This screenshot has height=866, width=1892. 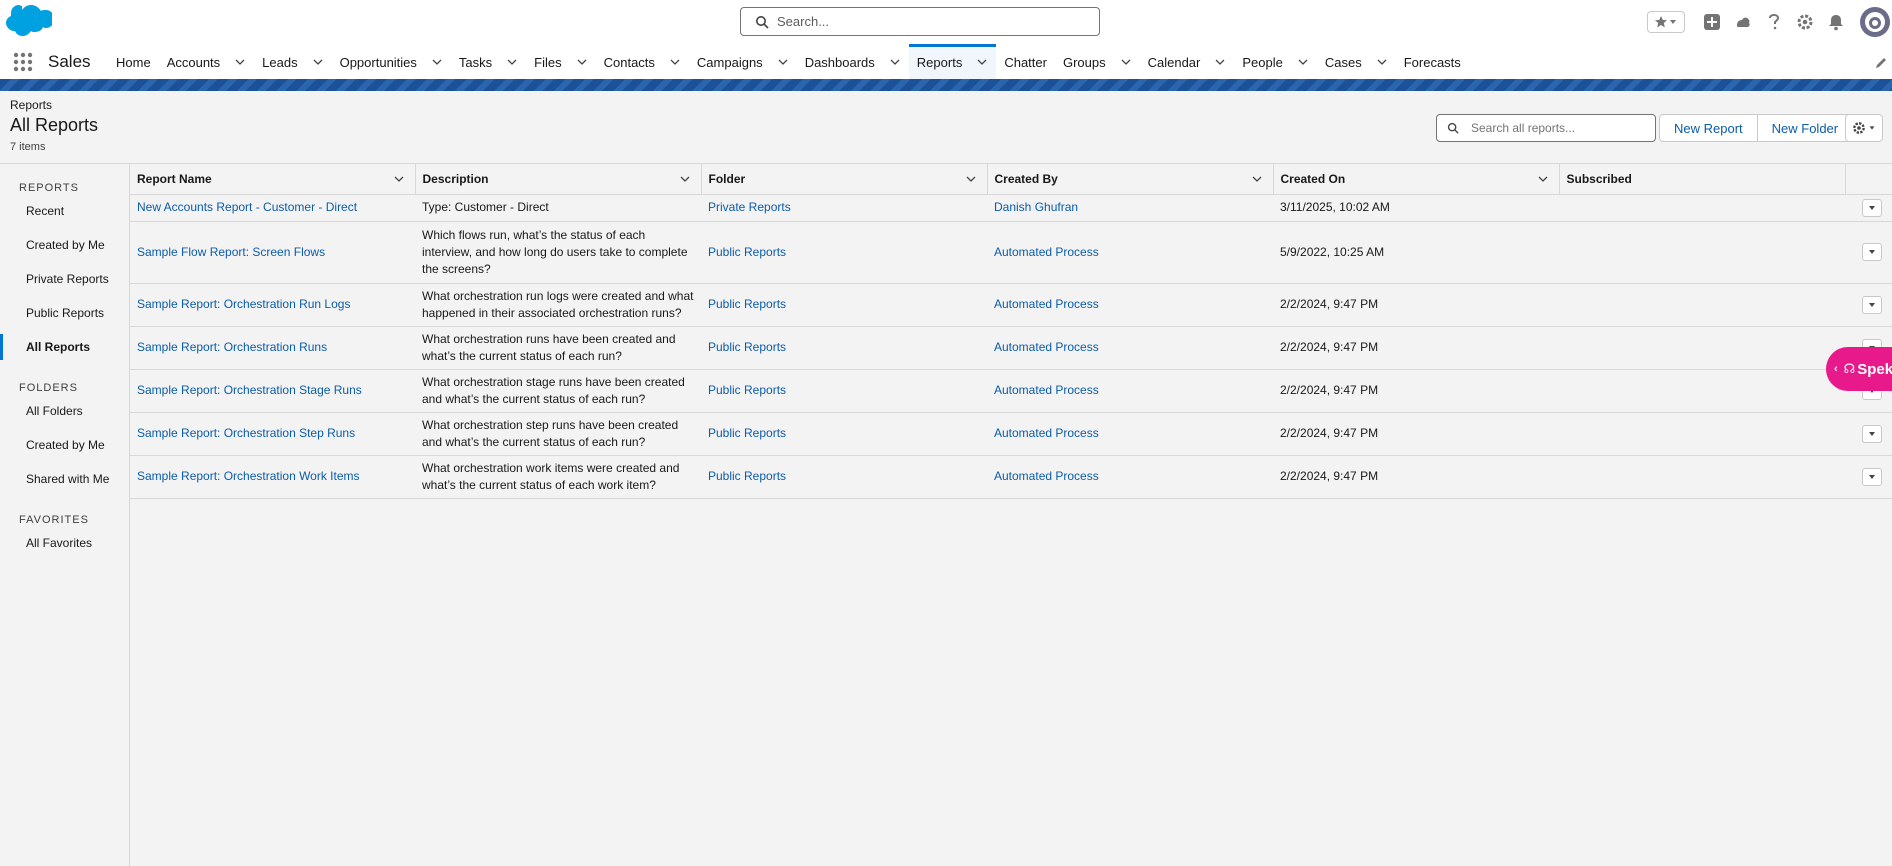 I want to click on report-name-link: Sample Report: Orchestration Runs, so click(x=232, y=347).